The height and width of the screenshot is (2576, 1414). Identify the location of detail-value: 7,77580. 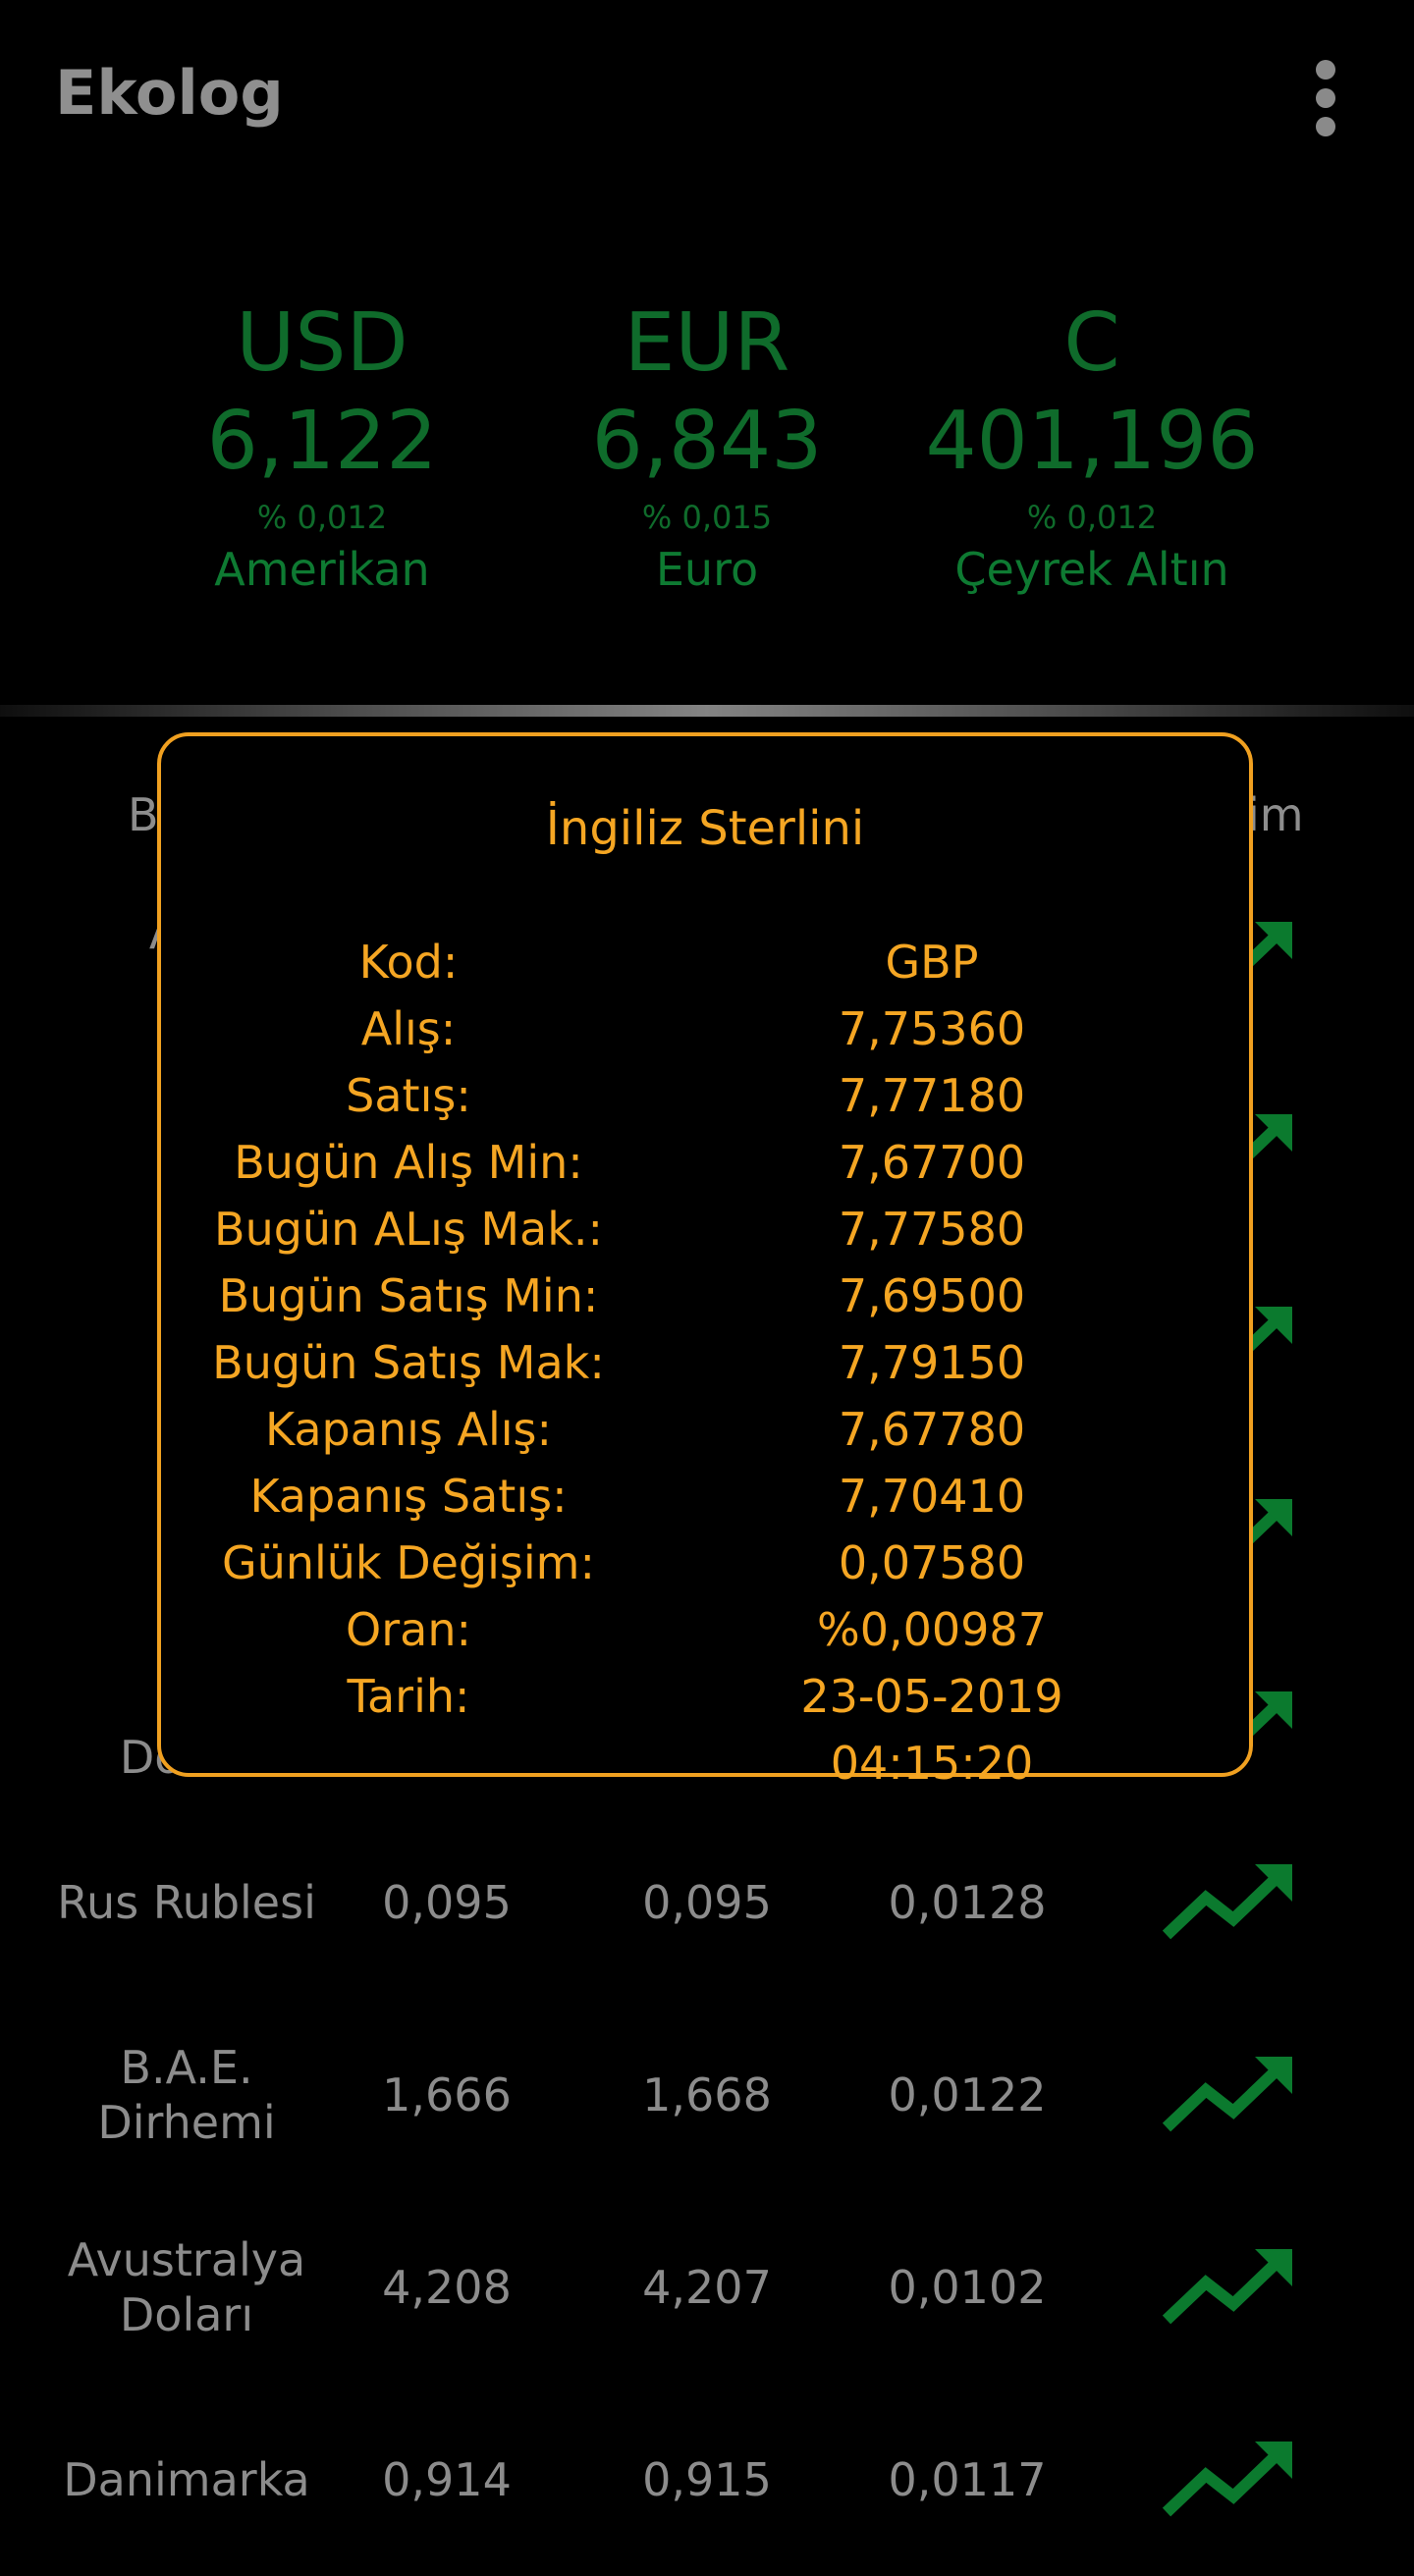
(932, 1229).